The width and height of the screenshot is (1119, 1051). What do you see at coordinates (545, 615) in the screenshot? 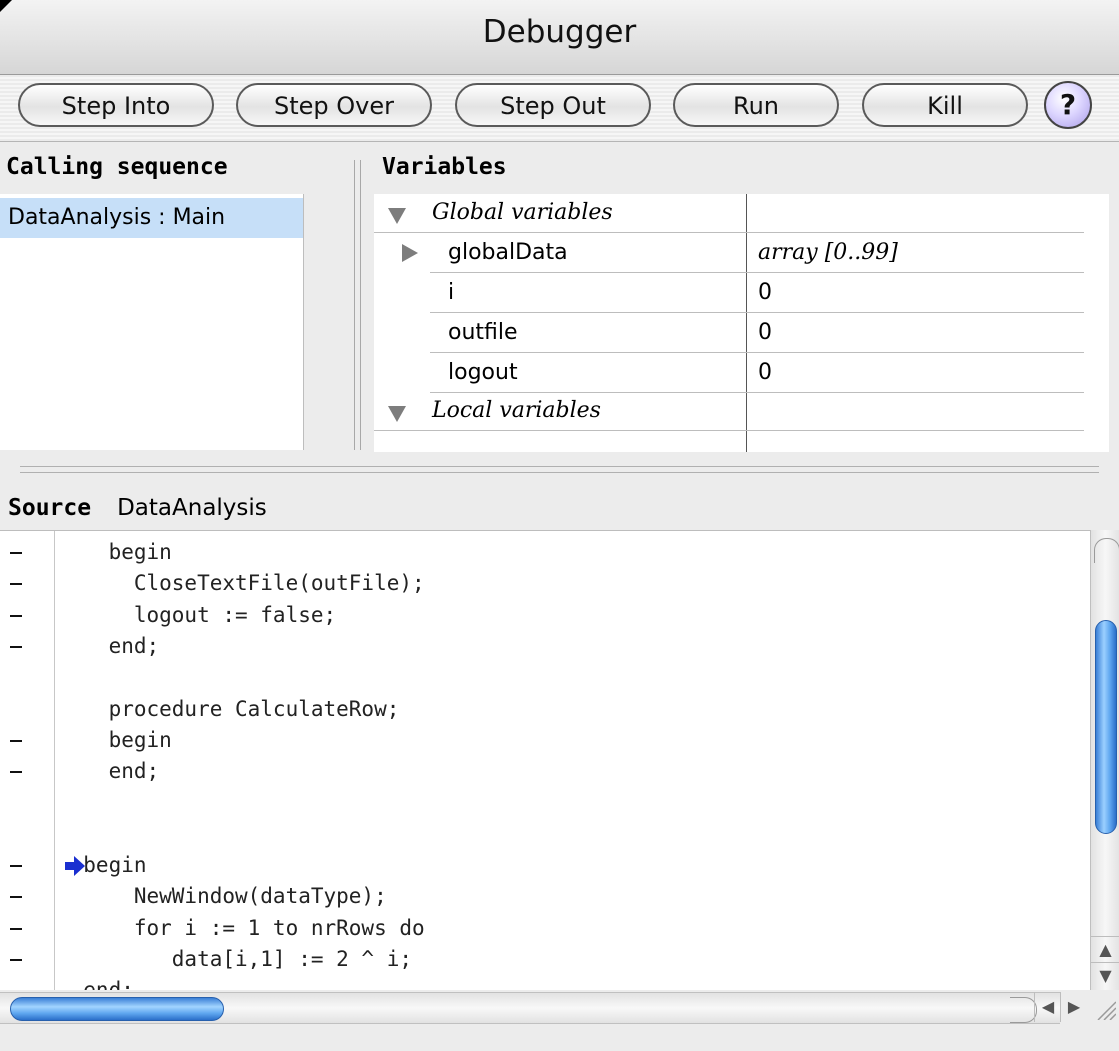
I see `source-line: logout := false;` at bounding box center [545, 615].